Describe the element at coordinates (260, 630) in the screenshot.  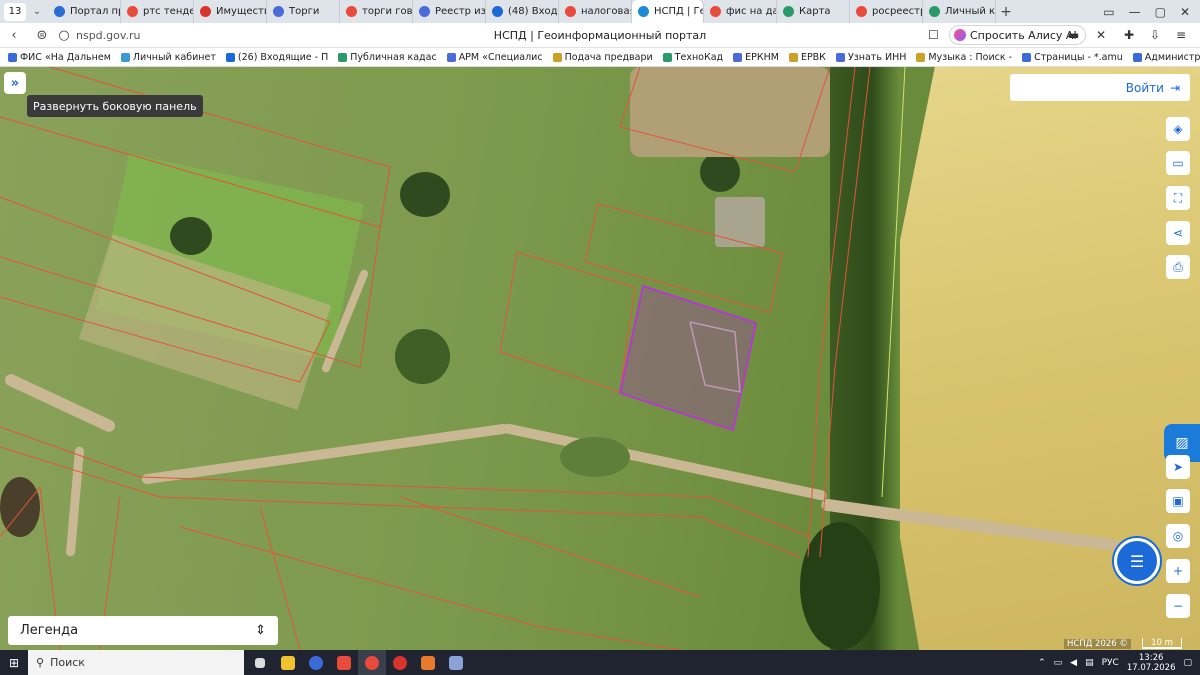
I see `chevron-updown-icon: ⇕` at that location.